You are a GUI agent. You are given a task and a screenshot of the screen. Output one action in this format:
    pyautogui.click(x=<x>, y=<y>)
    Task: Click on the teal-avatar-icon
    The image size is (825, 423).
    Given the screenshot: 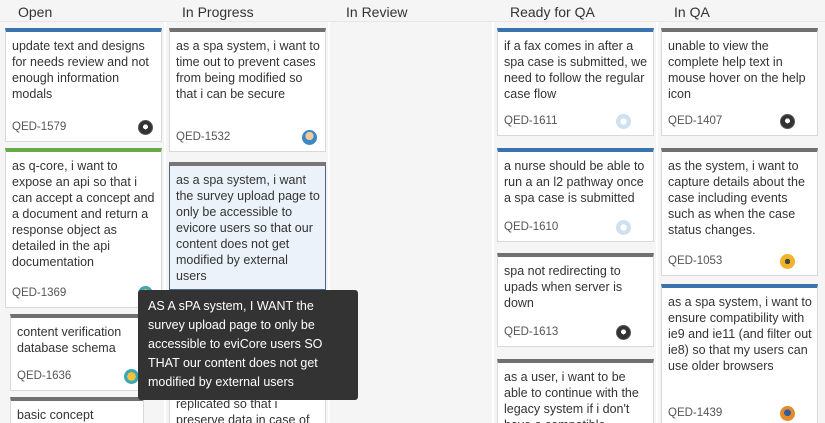 What is the action you would take?
    pyautogui.click(x=131, y=376)
    